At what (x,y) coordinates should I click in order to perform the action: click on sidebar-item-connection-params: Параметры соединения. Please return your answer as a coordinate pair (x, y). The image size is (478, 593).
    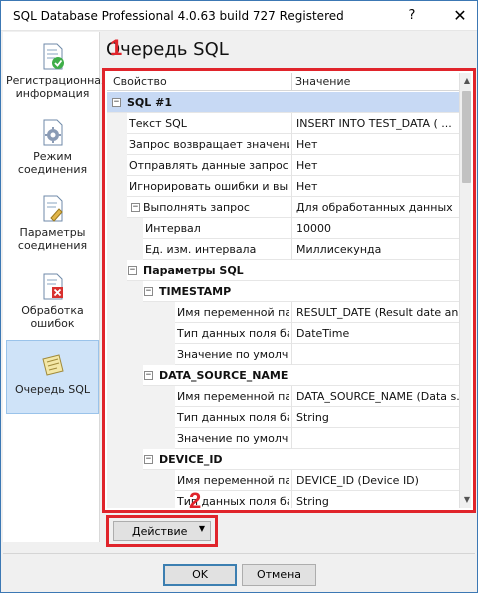
    Looking at the image, I should click on (52, 223).